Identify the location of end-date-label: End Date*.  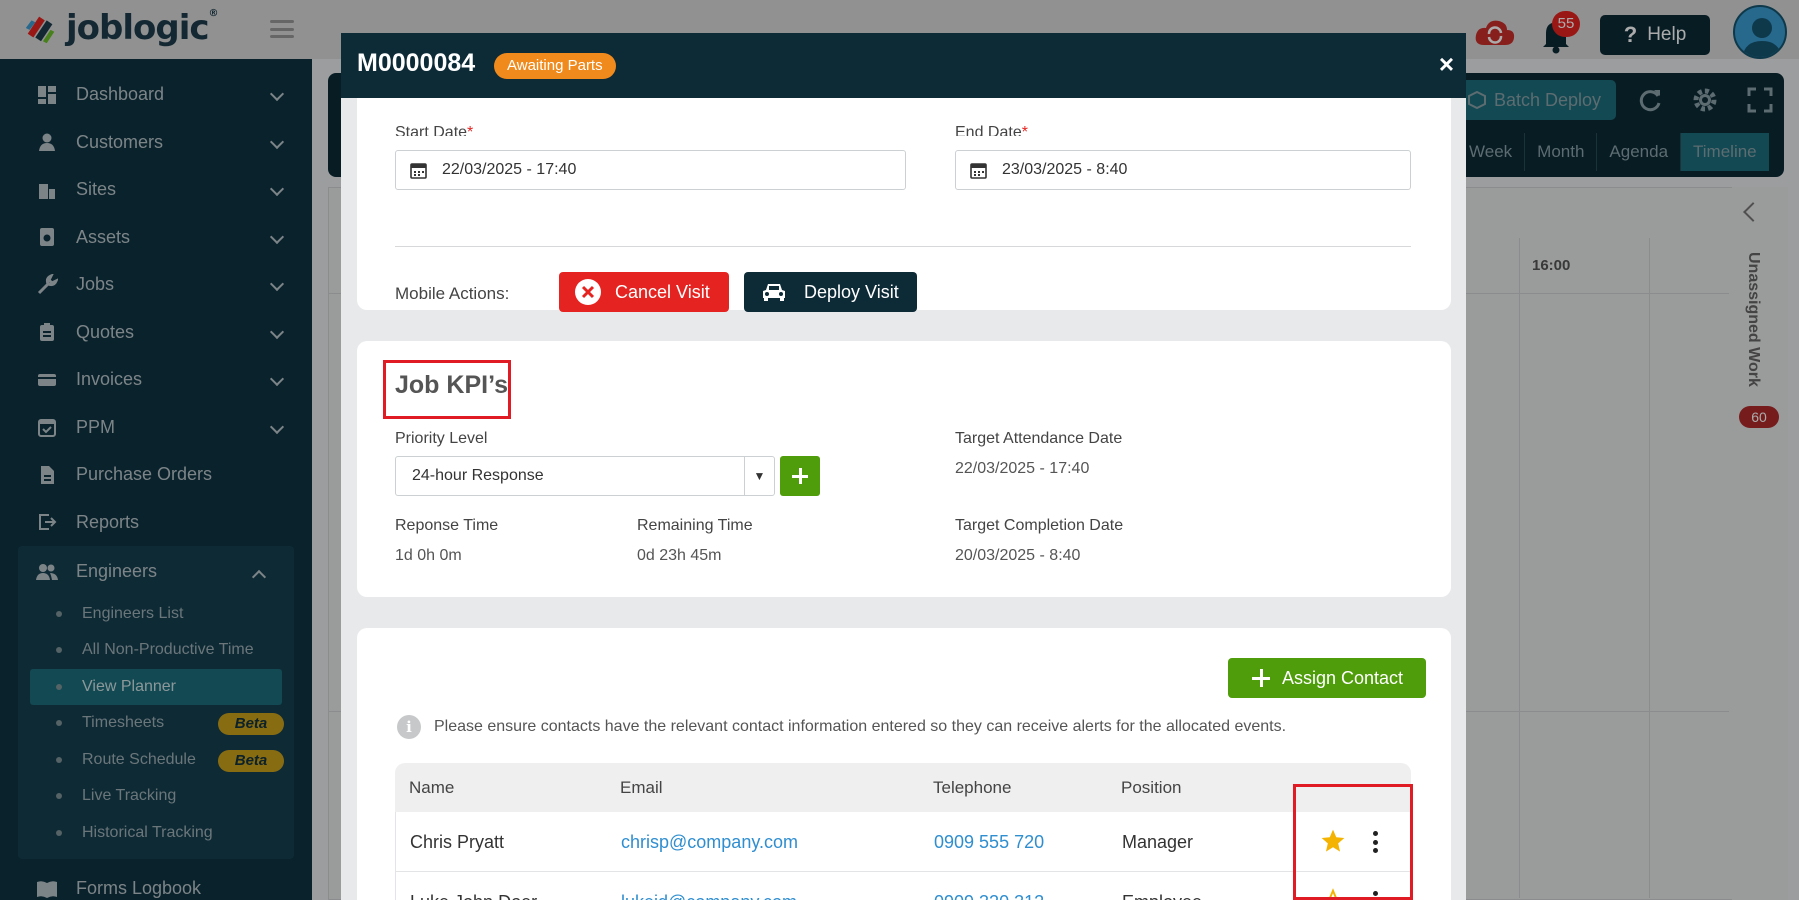
(991, 130).